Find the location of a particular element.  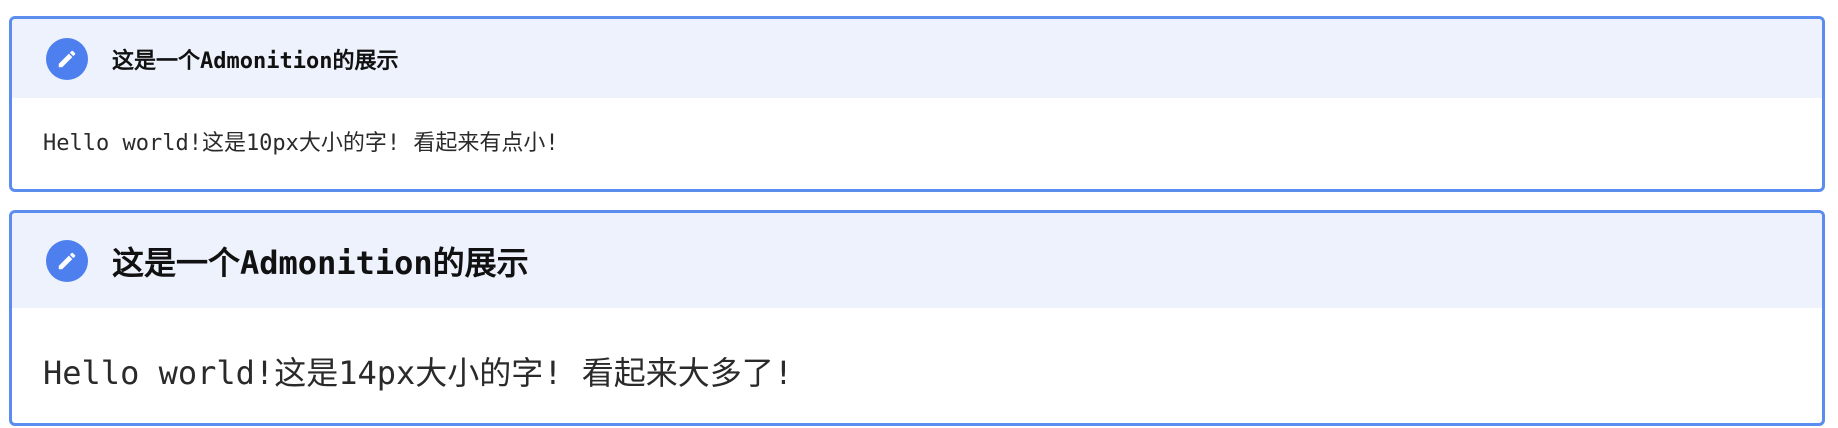

admonition-body: Hello world!这是10px大小的字! 看起来有点小! is located at coordinates (301, 143).